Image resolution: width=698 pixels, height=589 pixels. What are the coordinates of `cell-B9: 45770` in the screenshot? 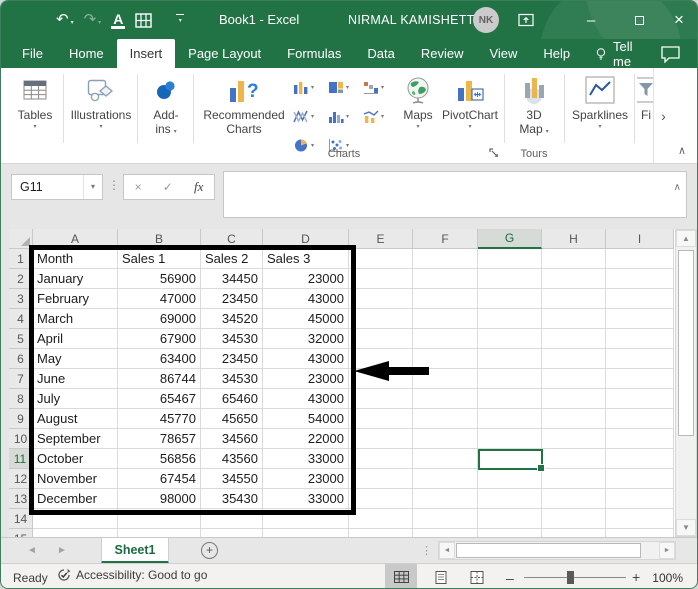 It's located at (159, 419).